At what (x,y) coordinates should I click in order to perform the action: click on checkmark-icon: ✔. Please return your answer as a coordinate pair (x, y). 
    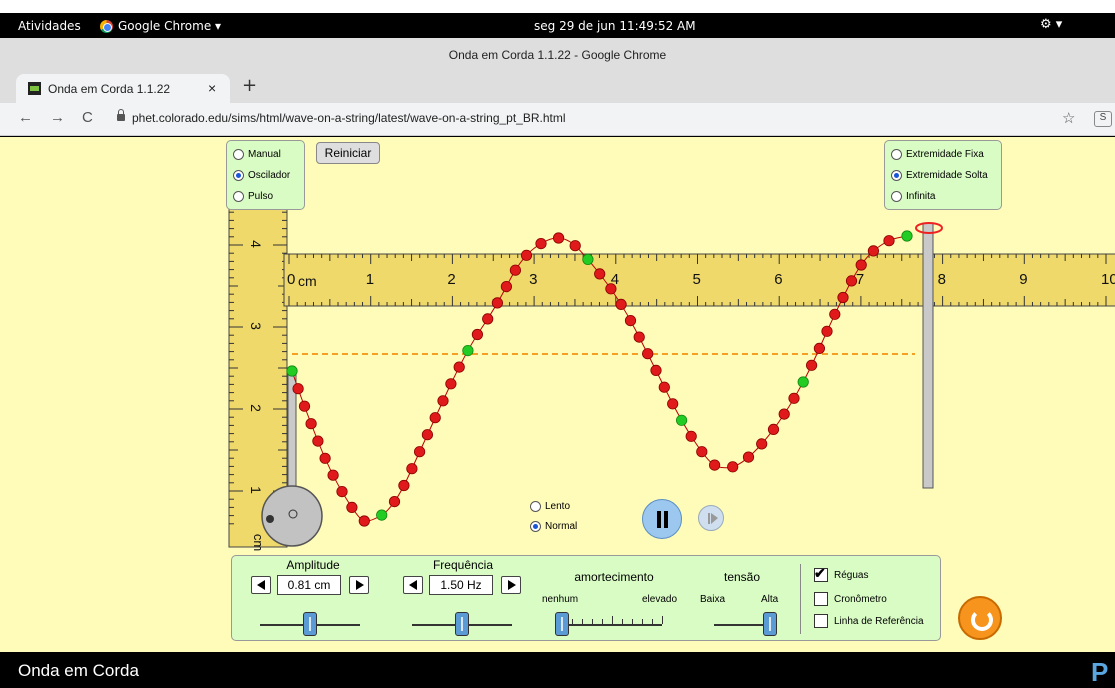
    Looking at the image, I should click on (820, 573).